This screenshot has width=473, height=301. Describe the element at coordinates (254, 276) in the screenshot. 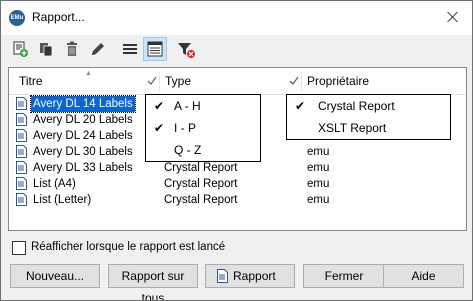

I see `report-button-label: Rapport` at that location.